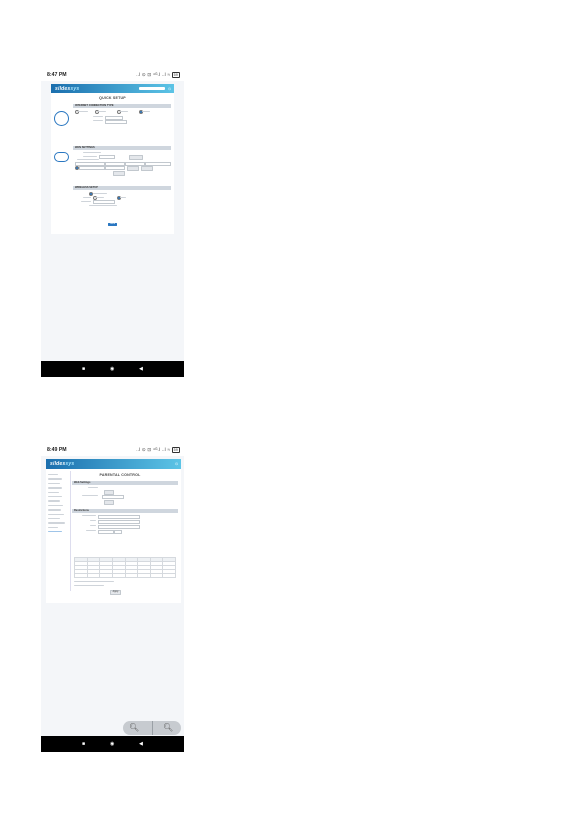  I want to click on table-note, so click(89, 586).